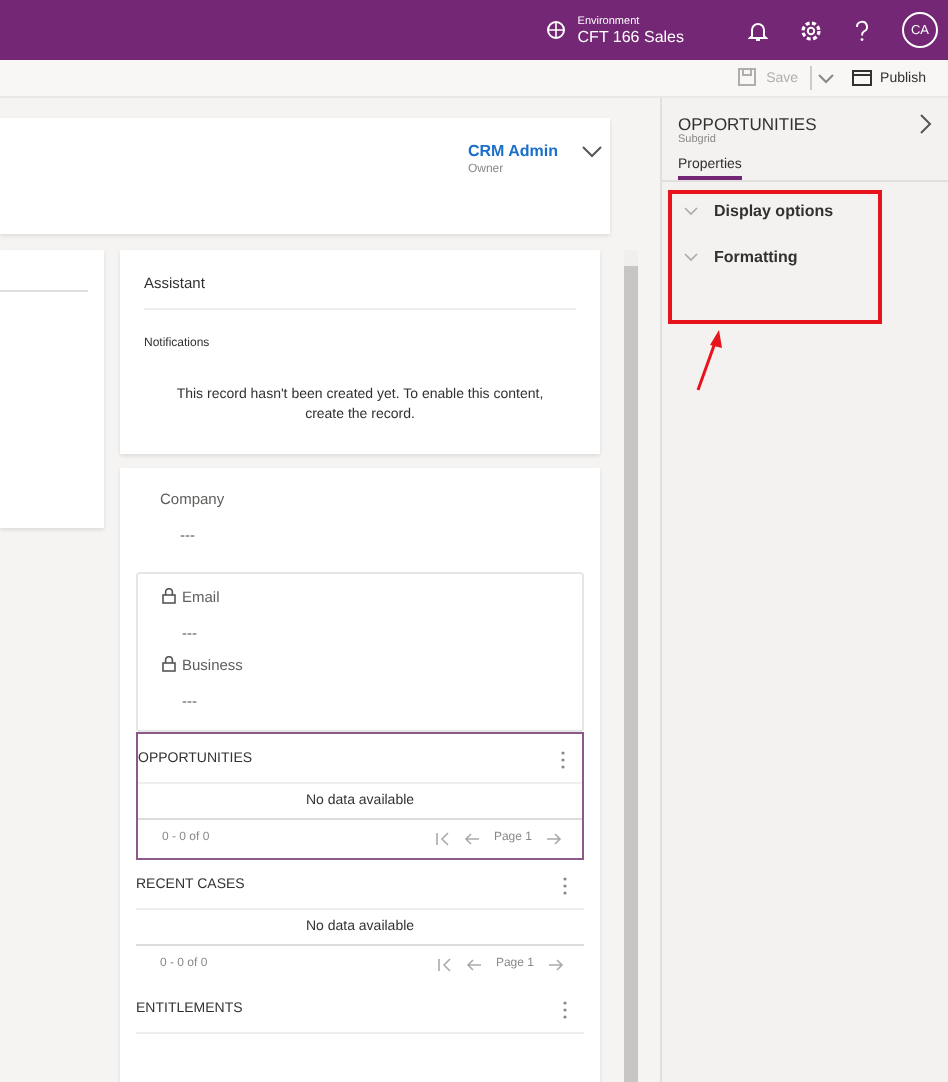 The image size is (948, 1082). What do you see at coordinates (926, 124) in the screenshot?
I see `chevron-right-icon` at bounding box center [926, 124].